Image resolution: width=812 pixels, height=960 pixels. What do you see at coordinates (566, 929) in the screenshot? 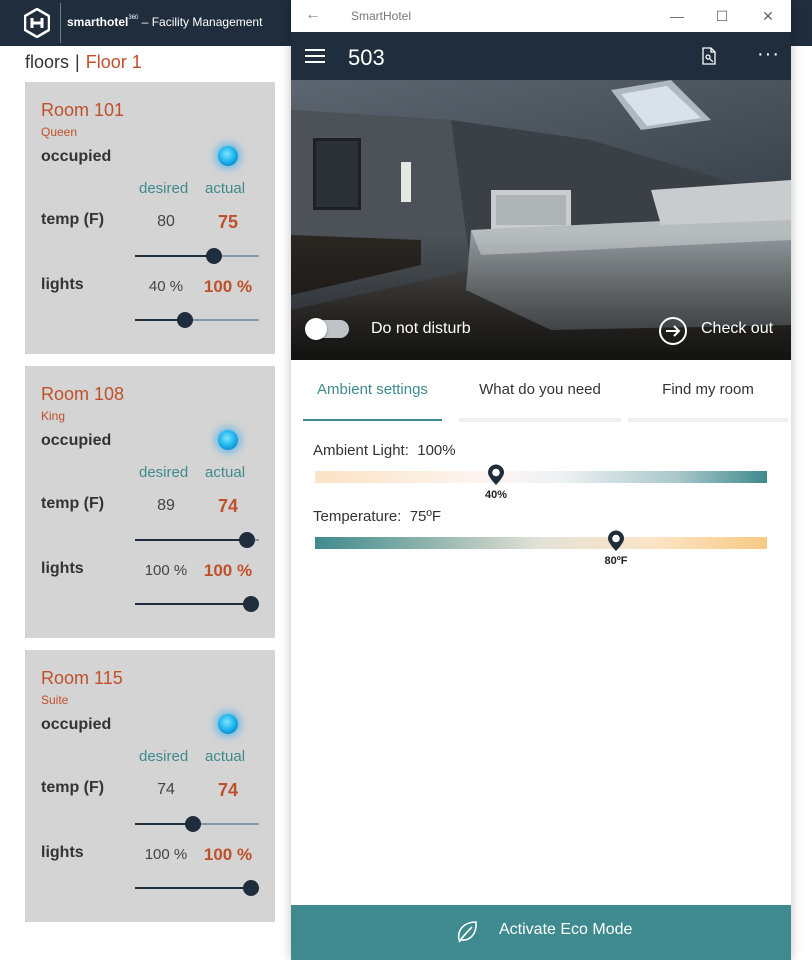
I see `eco-mode-label: Activate Eco Mode` at bounding box center [566, 929].